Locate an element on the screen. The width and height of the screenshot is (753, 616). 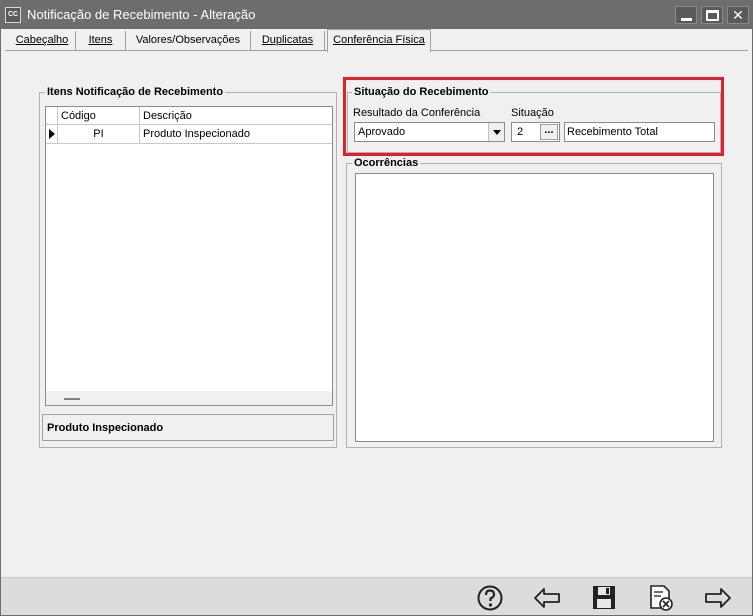
grid-header: Código Descrição is located at coordinates (189, 116).